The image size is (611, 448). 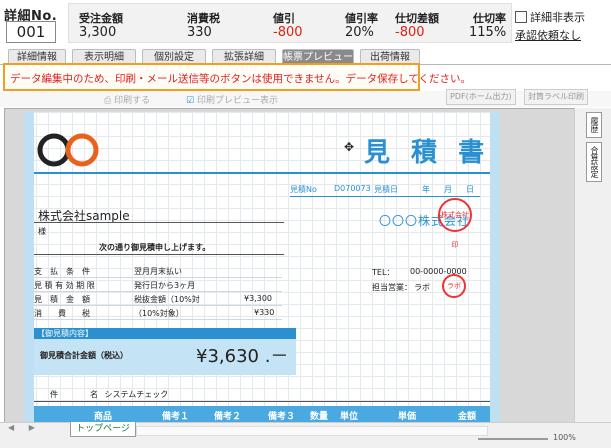 What do you see at coordinates (199, 32) in the screenshot?
I see `metric-value: 330` at bounding box center [199, 32].